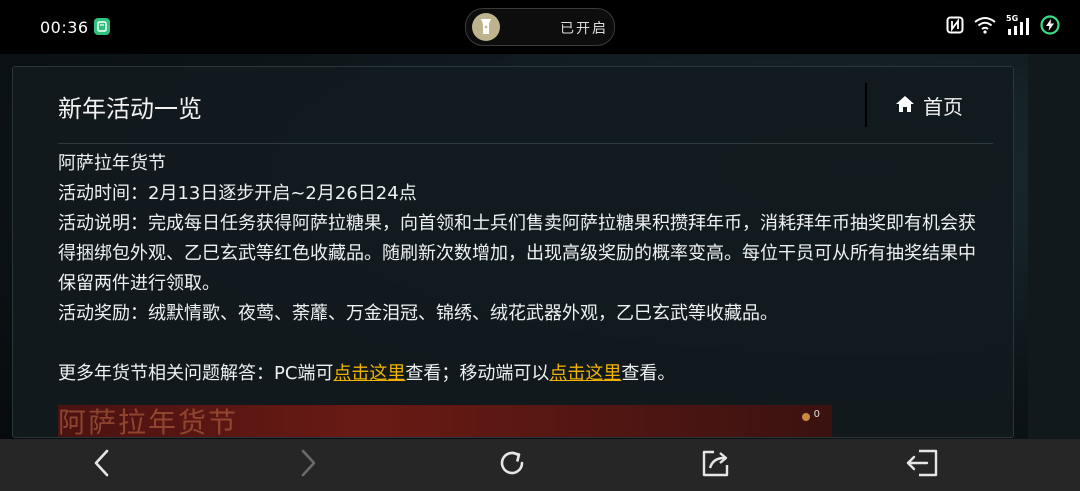 The width and height of the screenshot is (1080, 491). What do you see at coordinates (1054, 246) in the screenshot?
I see `background-strip` at bounding box center [1054, 246].